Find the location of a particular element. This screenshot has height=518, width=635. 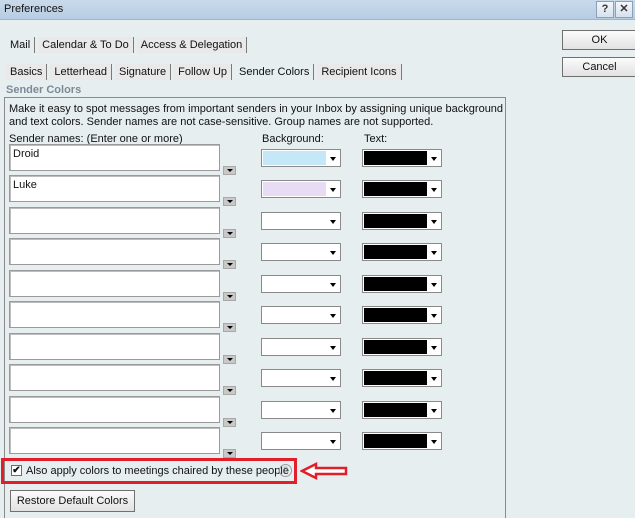

ok-button: OK is located at coordinates (598, 40).